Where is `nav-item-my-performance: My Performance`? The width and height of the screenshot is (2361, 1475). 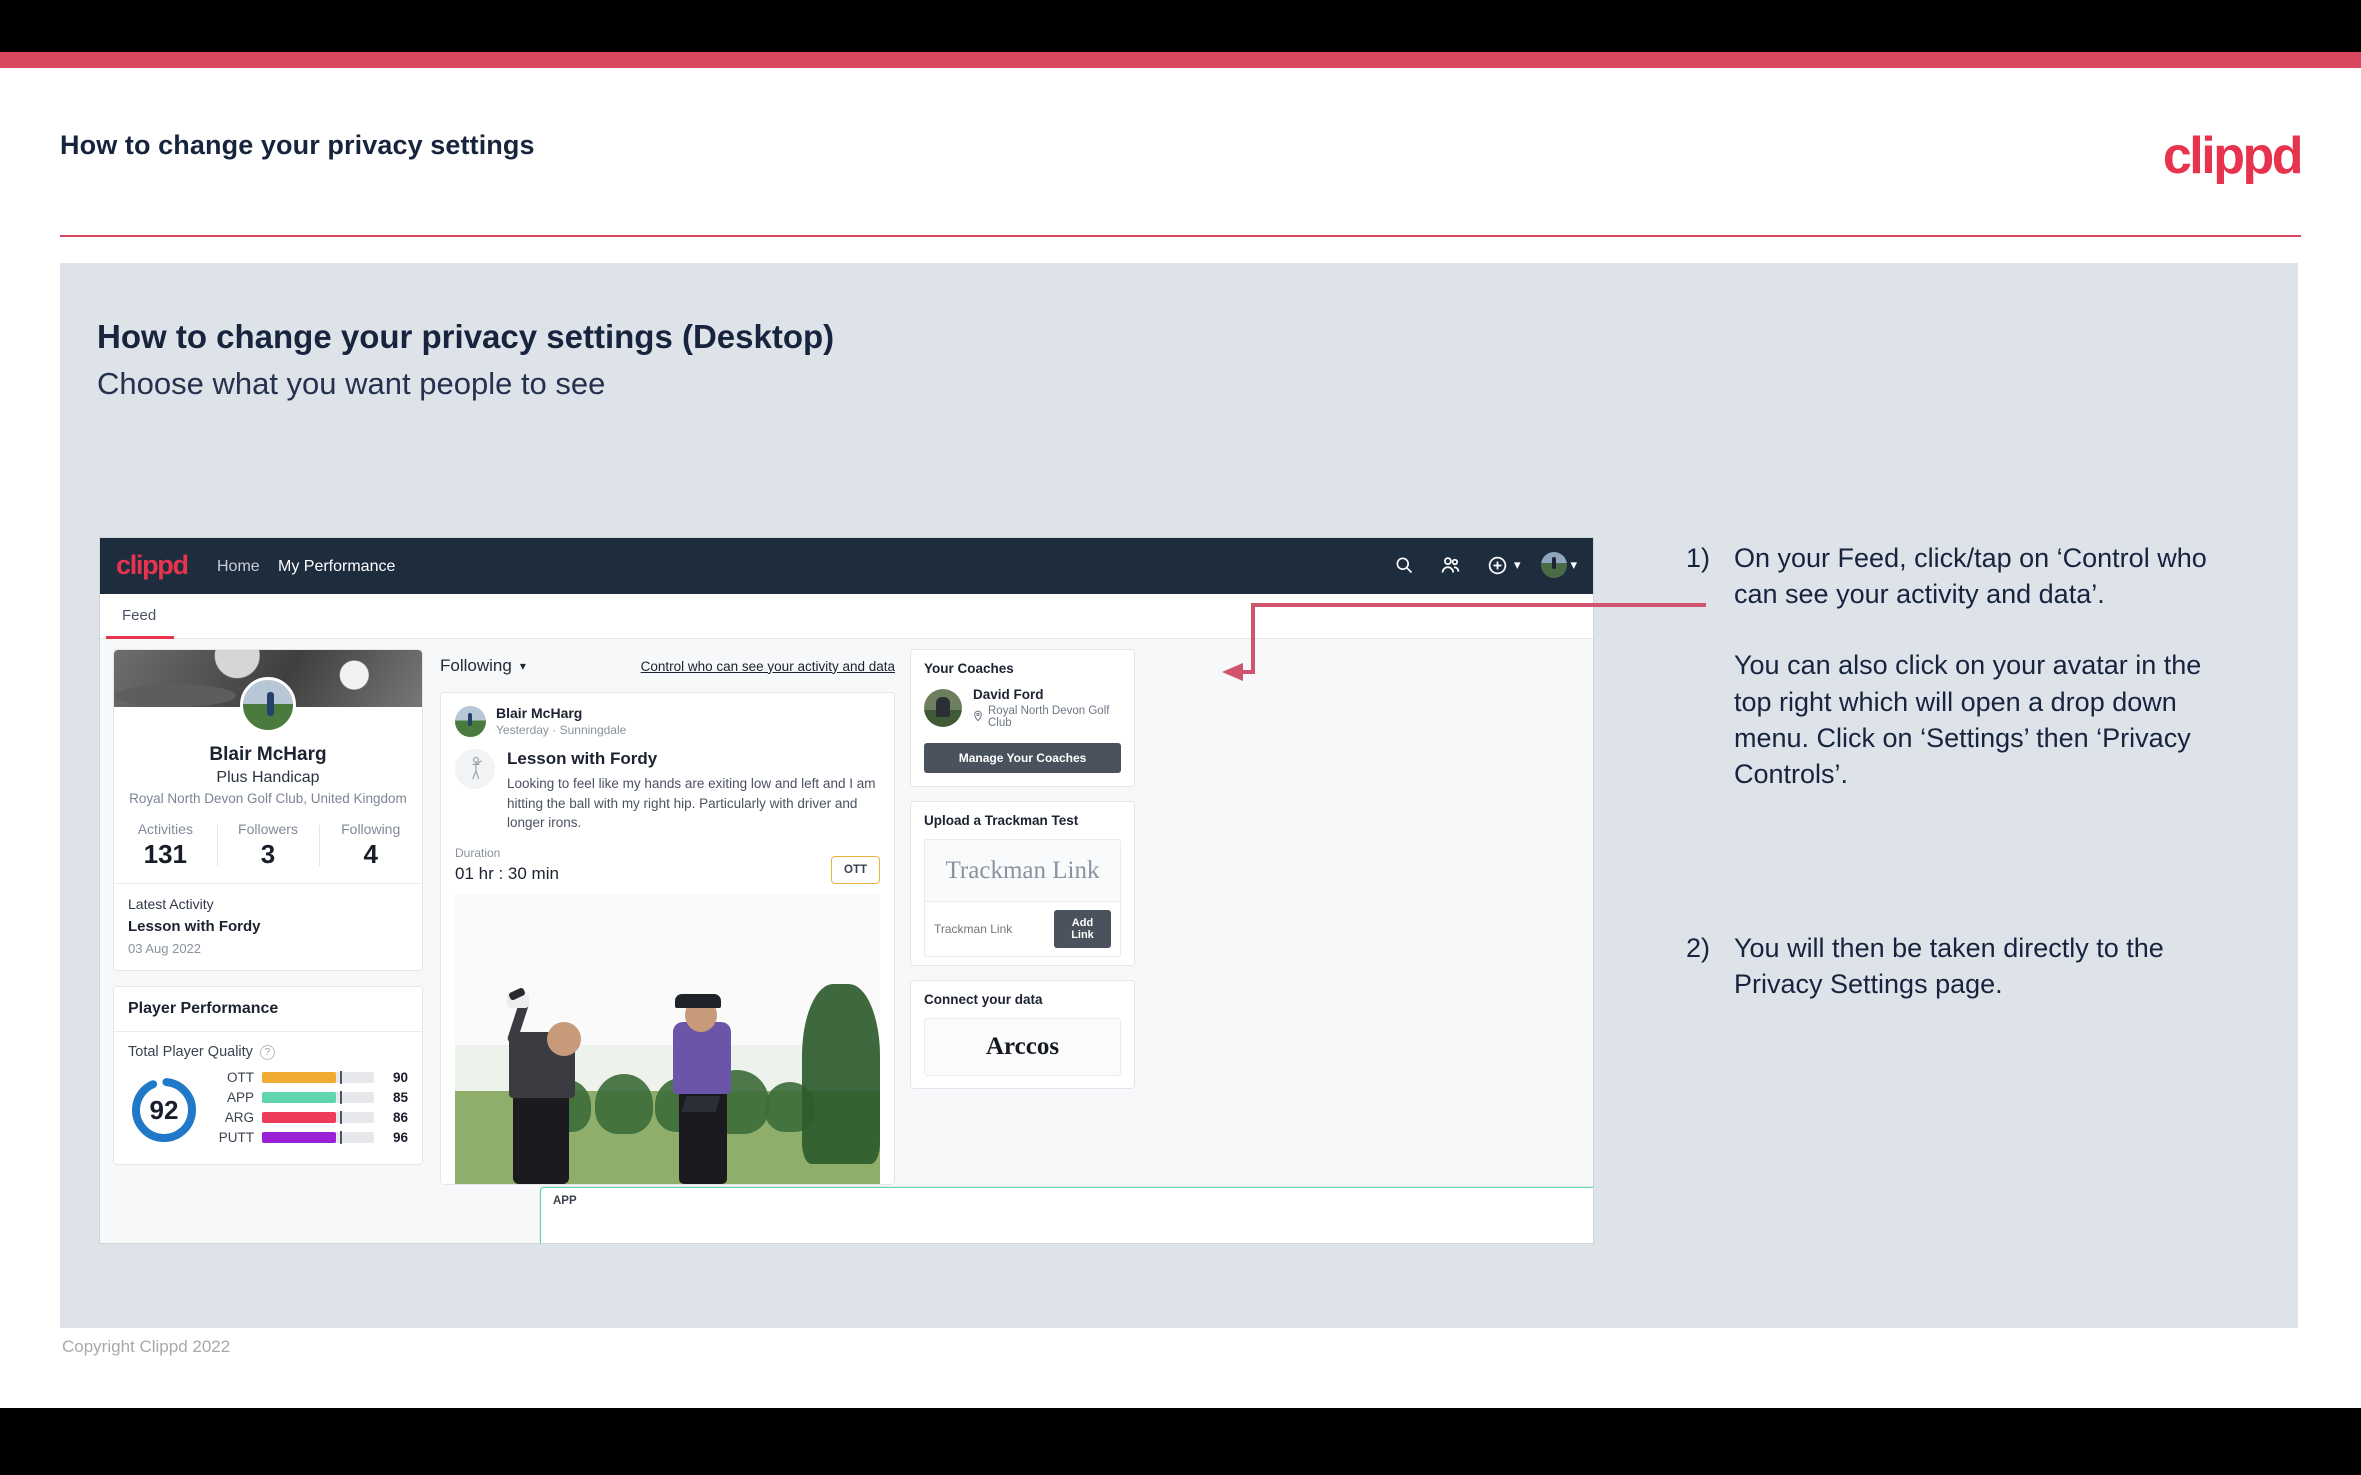
nav-item-my-performance: My Performance is located at coordinates (336, 567).